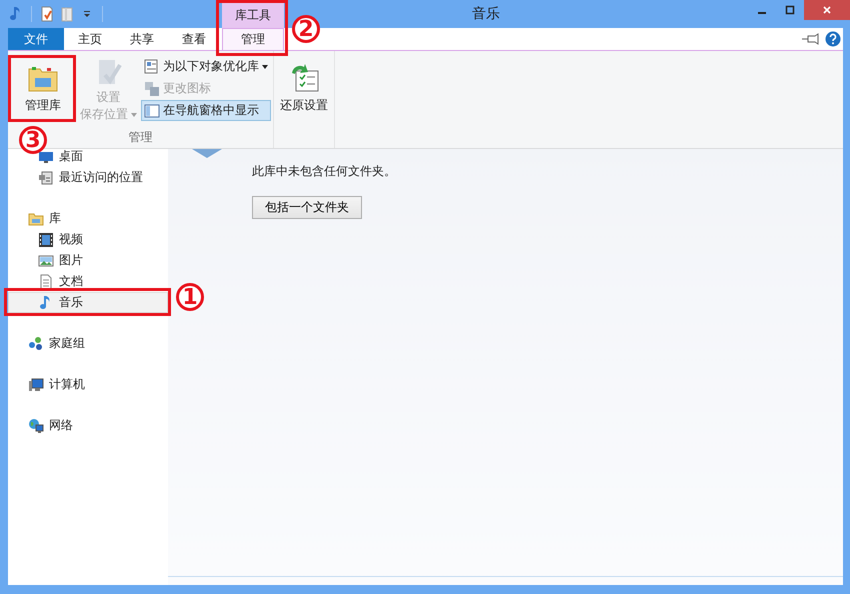  I want to click on film-icon, so click(46, 240).